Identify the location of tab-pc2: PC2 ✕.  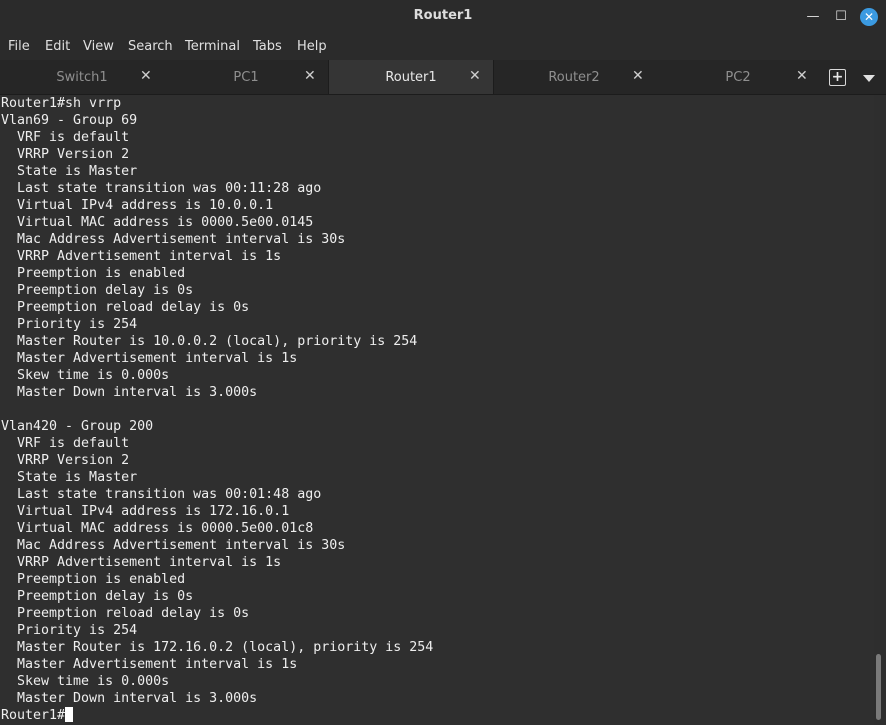
(738, 77).